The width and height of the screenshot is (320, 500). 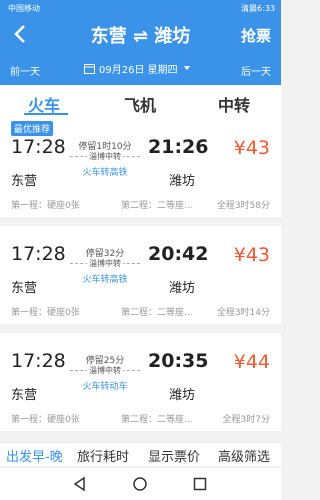 I want to click on system-nav-bar, so click(x=140, y=484).